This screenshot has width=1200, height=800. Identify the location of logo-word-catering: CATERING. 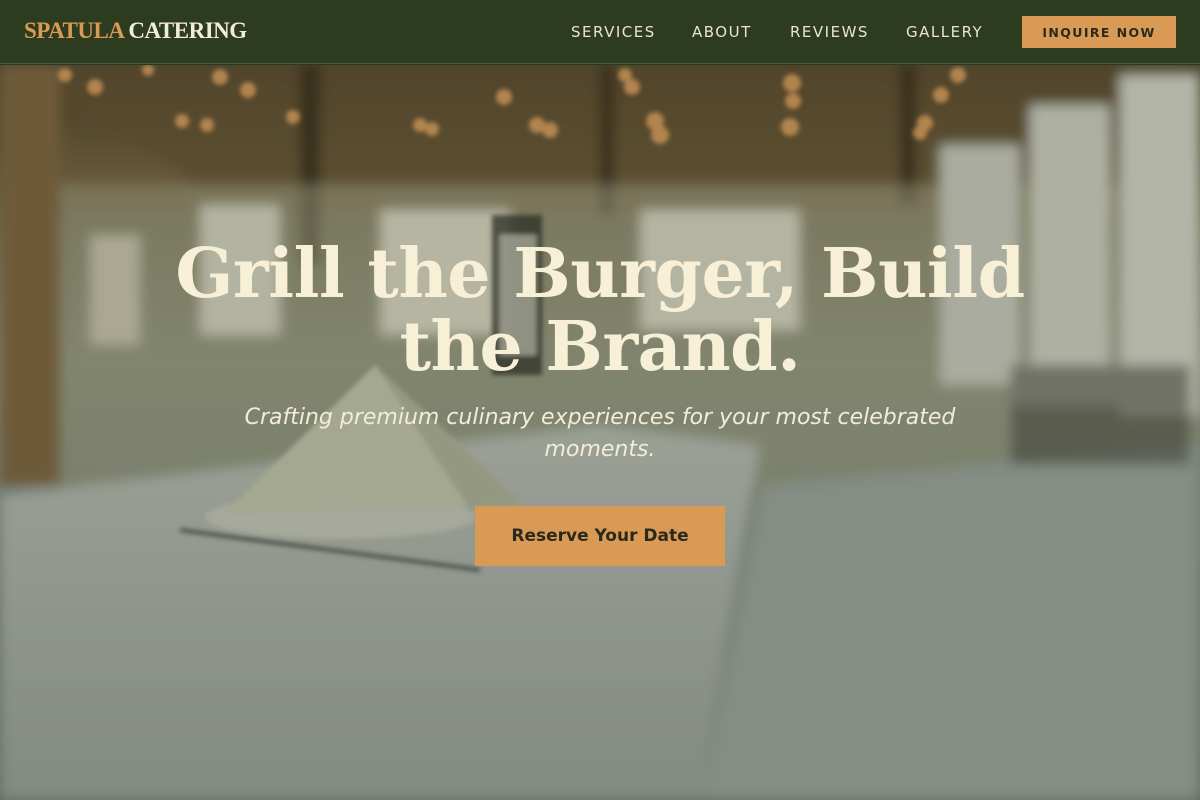
(187, 30).